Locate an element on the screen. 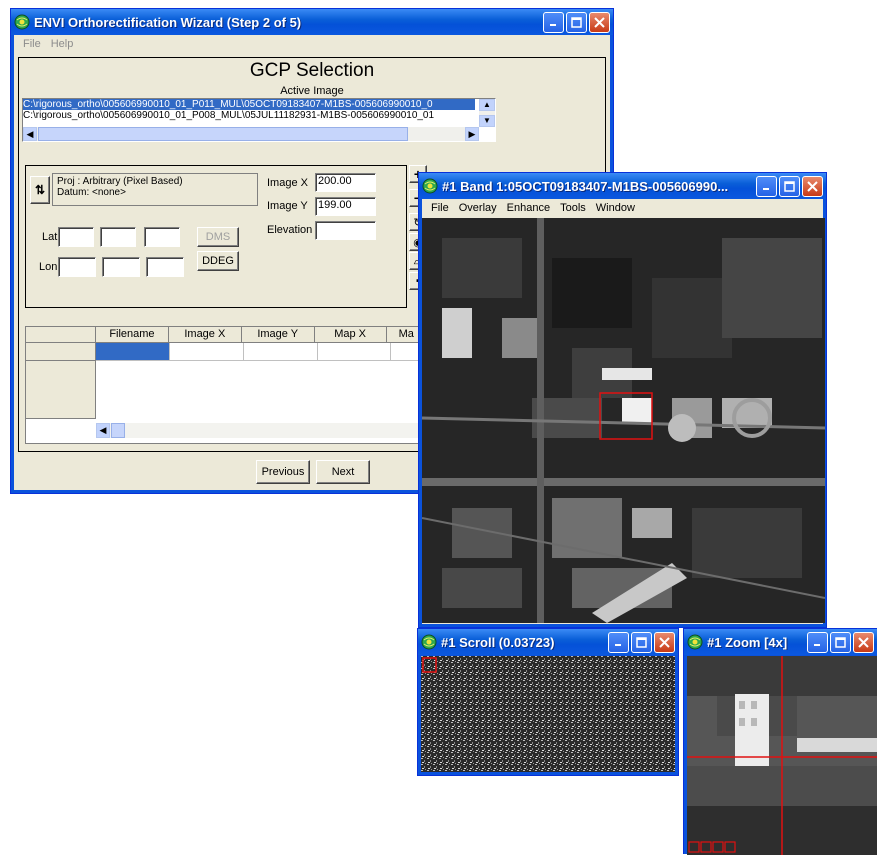 This screenshot has height=855, width=877. scroll-overview-image is located at coordinates (548, 714).